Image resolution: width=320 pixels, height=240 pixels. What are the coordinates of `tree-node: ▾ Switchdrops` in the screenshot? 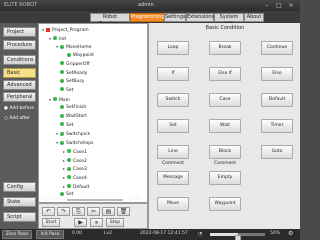 It's located at (74, 143).